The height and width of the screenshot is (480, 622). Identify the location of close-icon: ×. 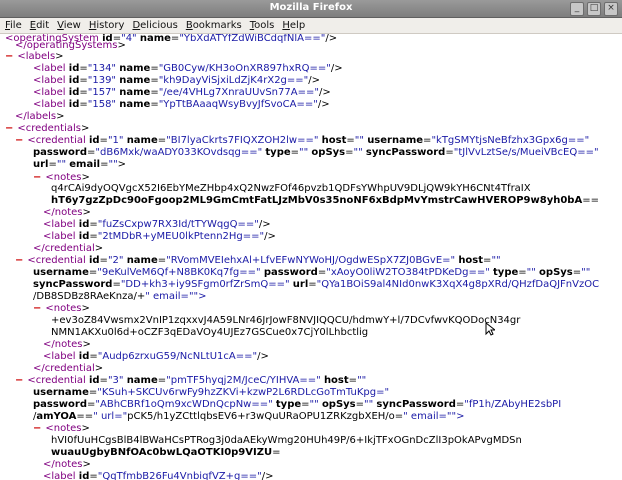
(611, 9).